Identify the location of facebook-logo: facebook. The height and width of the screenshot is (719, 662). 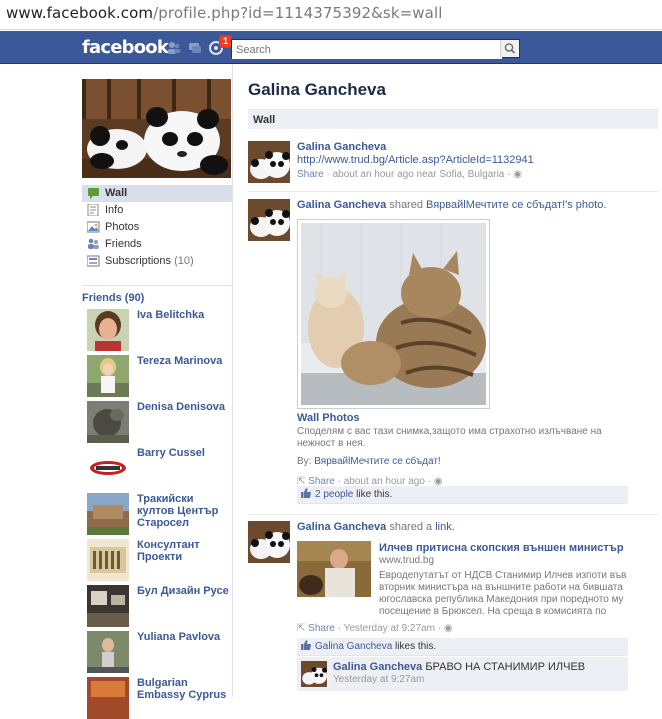
(125, 47).